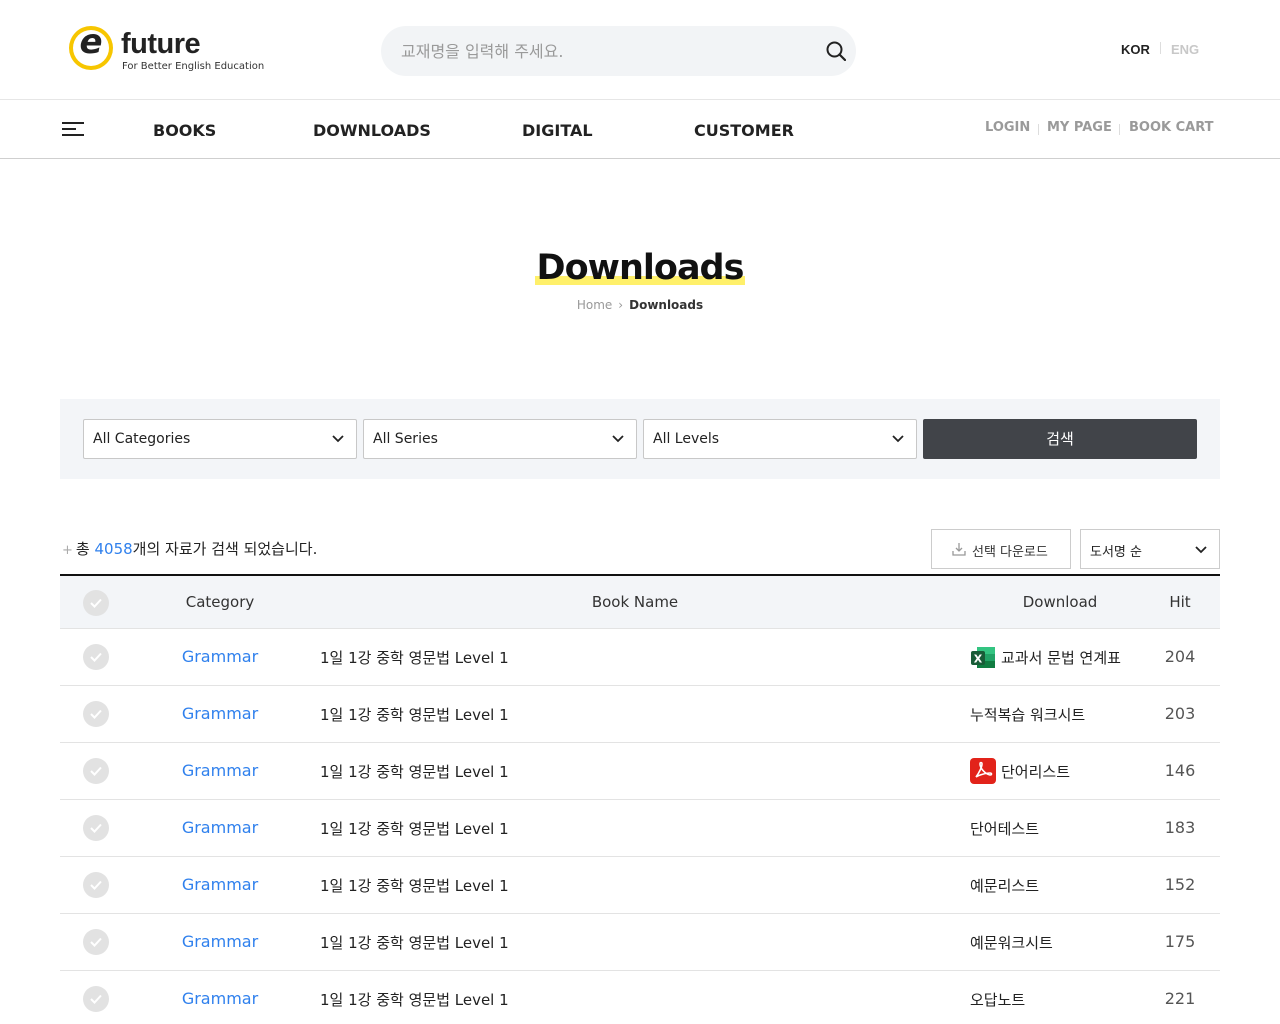 The height and width of the screenshot is (1024, 1280). Describe the element at coordinates (1007, 127) in the screenshot. I see `login-link: LOGIN` at that location.